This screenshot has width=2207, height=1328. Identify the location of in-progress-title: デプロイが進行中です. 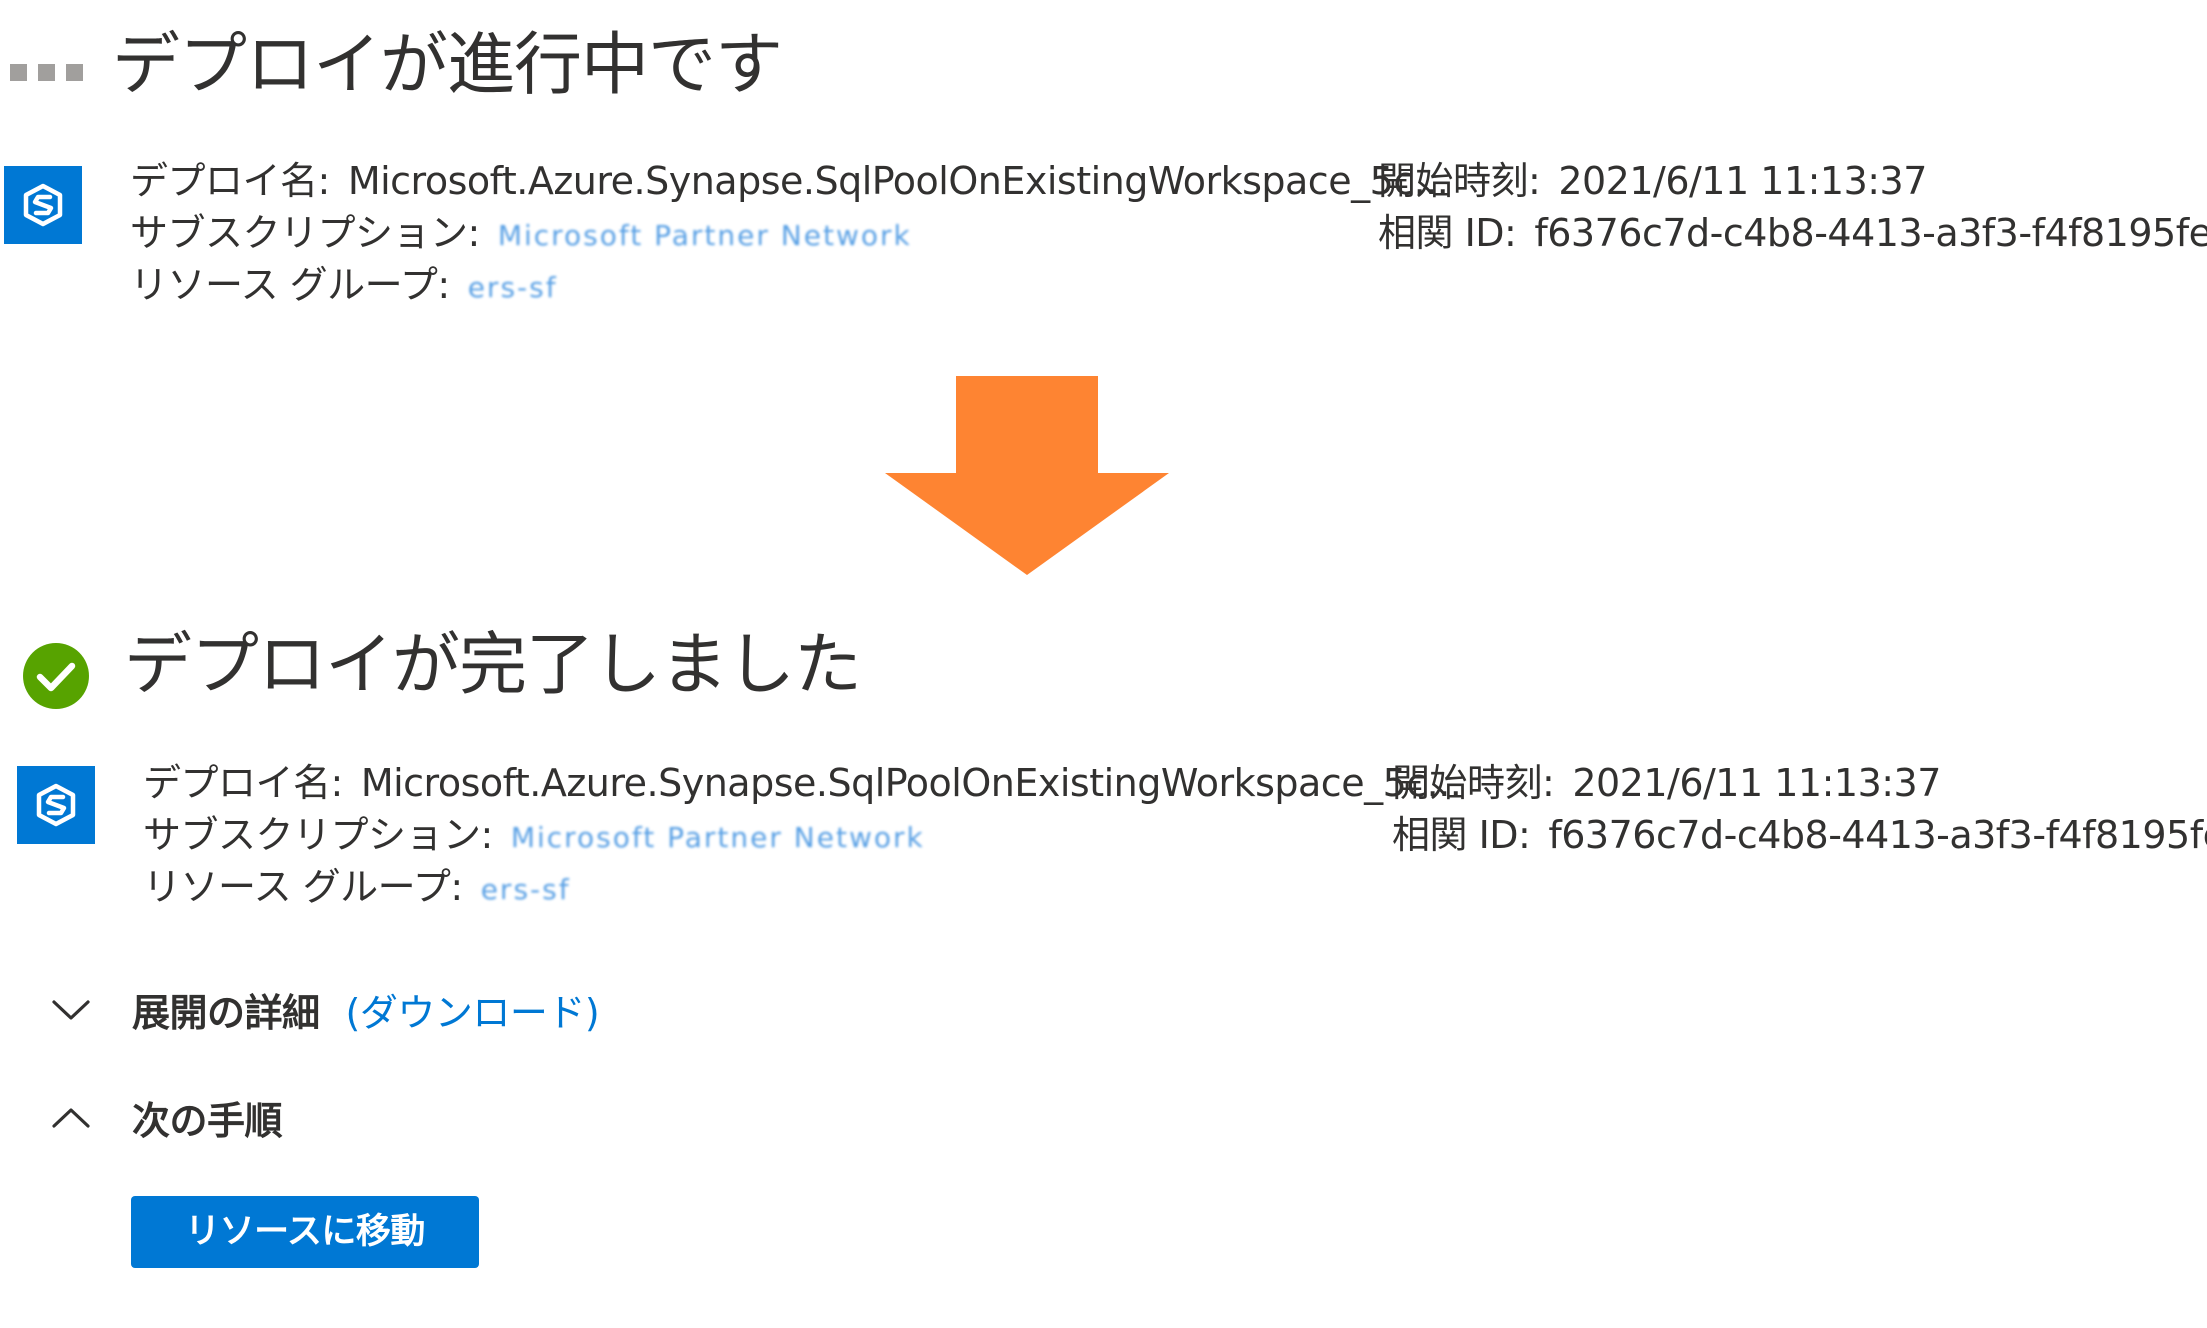
(447, 65).